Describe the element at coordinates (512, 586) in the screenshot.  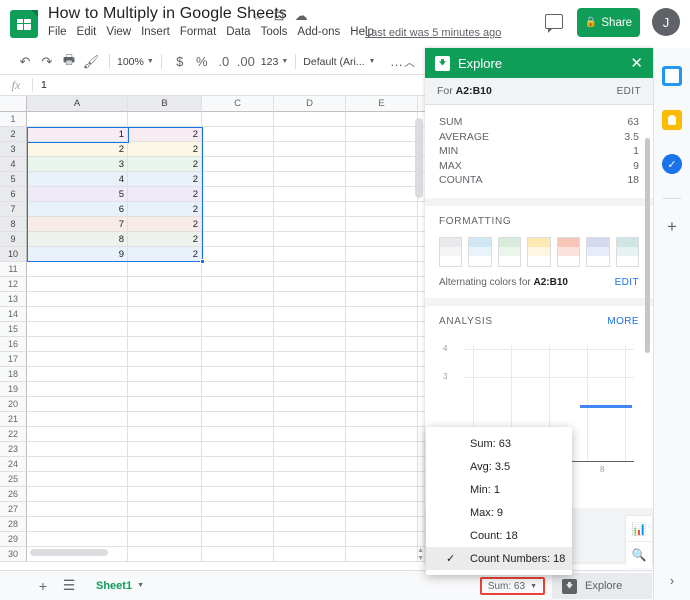
I see `status-sum-chip: Sum: 63 ▼` at that location.